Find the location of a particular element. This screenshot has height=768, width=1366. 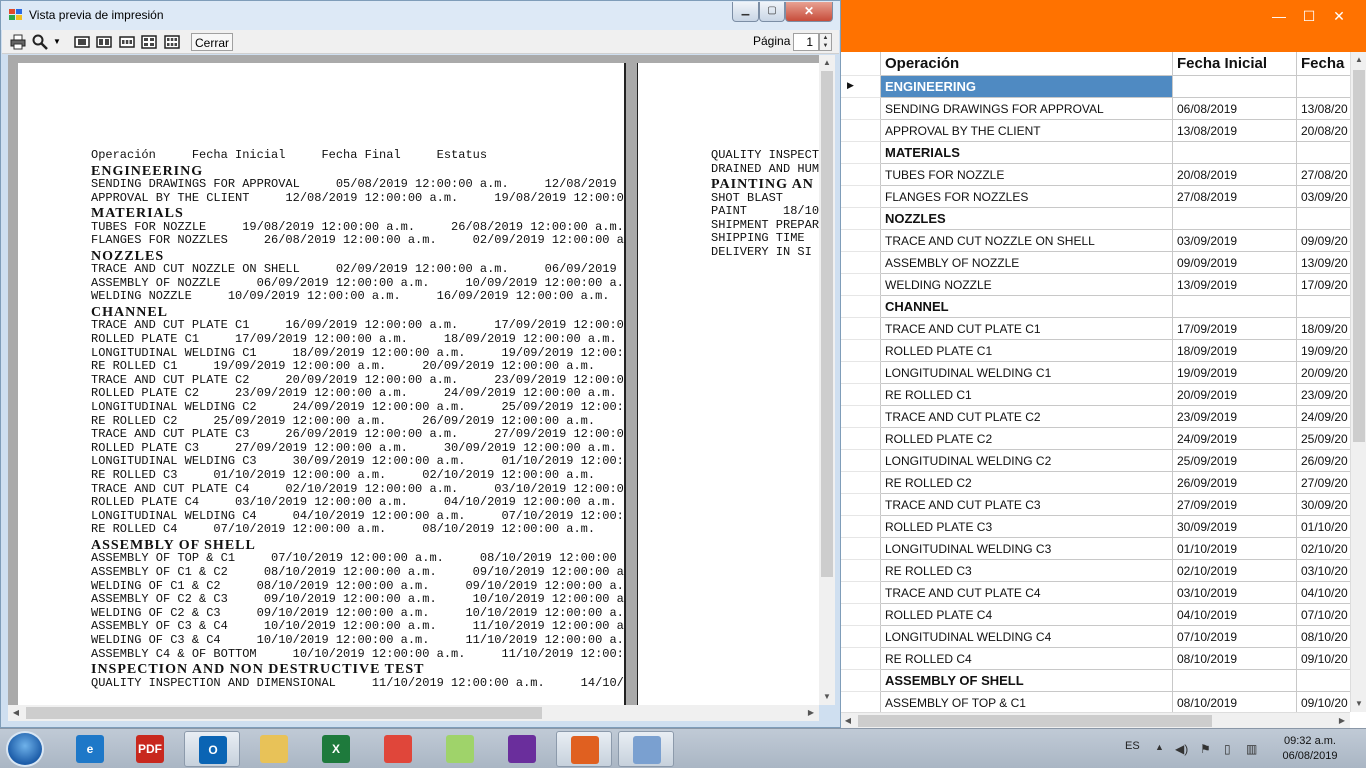

cell-end-date: 27/09/20 is located at coordinates (1323, 483).